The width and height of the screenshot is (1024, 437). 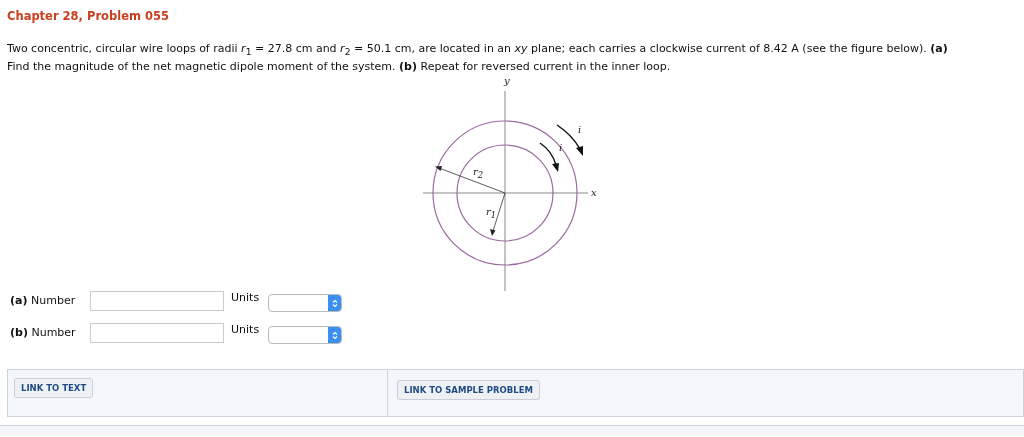 I want to click on link-button: LINK TO TEXT, so click(x=54, y=388).